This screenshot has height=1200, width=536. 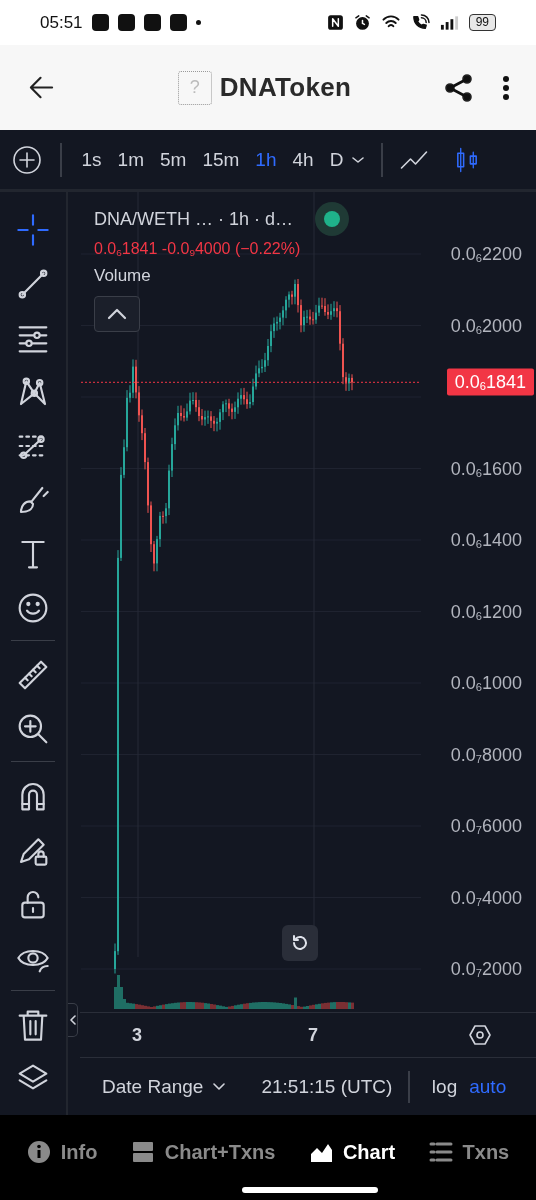 What do you see at coordinates (41, 87) in the screenshot?
I see `back-arrow-icon` at bounding box center [41, 87].